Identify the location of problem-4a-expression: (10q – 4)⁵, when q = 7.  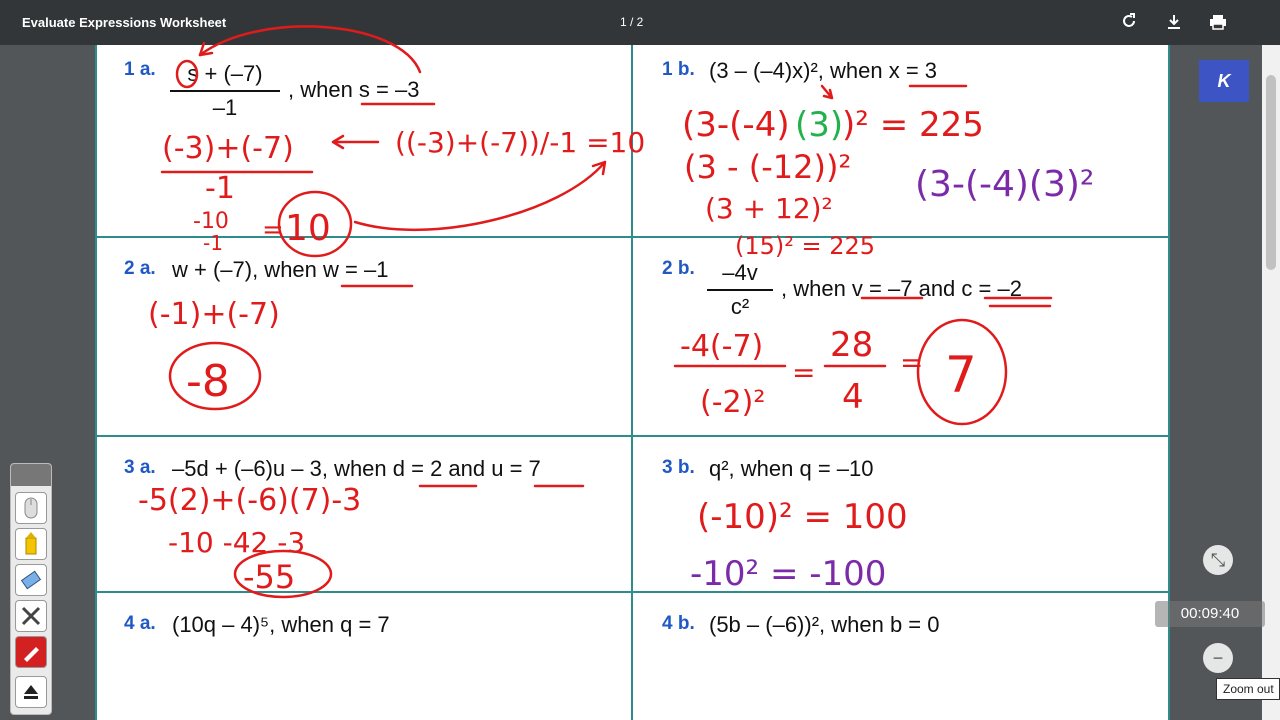
(281, 624).